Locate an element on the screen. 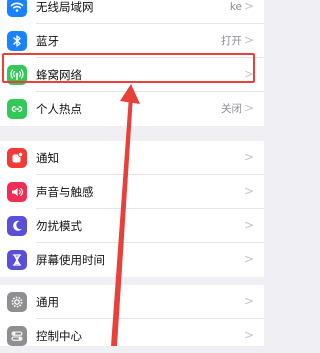 This screenshot has width=320, height=353. gear-icon is located at coordinates (17, 302).